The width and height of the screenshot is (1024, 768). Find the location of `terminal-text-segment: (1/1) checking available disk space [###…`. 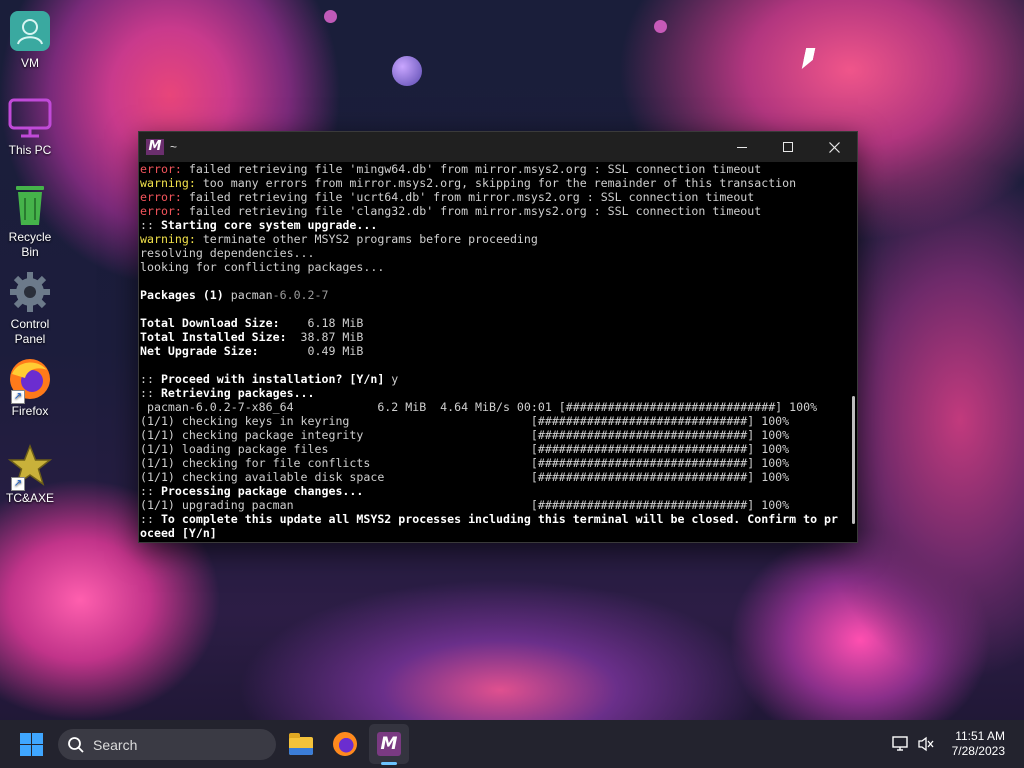

terminal-text-segment: (1/1) checking available disk space [###… is located at coordinates (465, 477).